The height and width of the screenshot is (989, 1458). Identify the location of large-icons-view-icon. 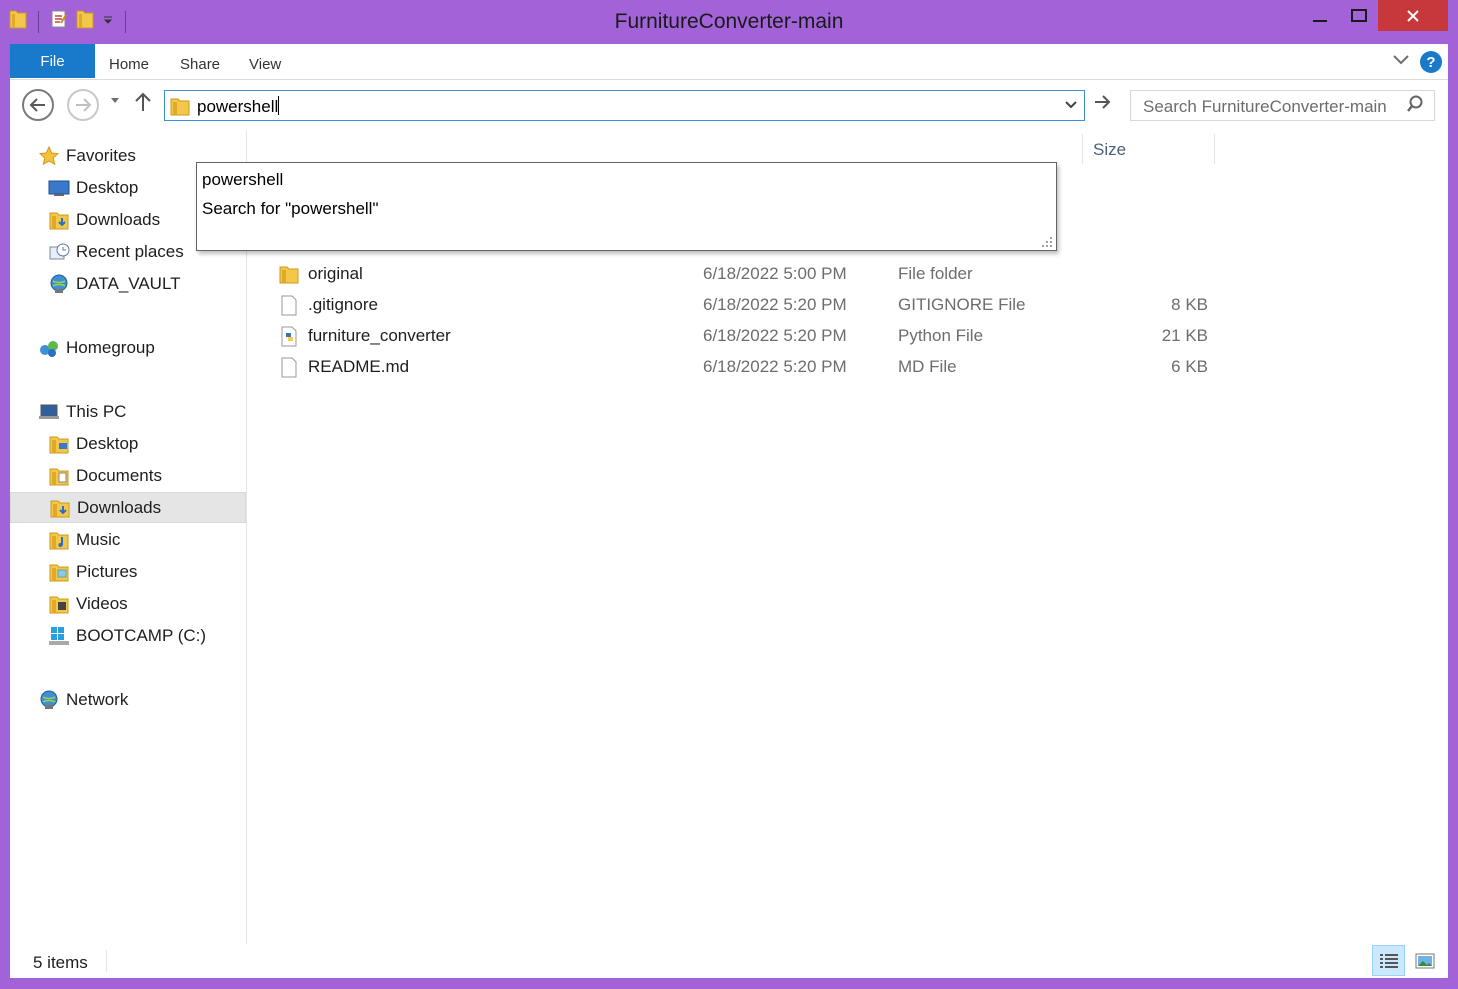
(1425, 960).